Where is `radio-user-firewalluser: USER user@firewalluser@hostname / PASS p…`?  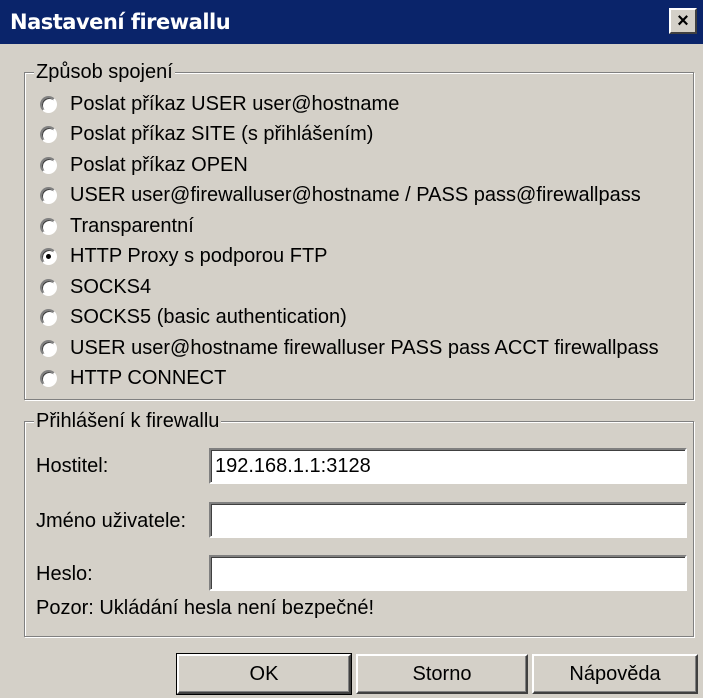
radio-user-firewalluser: USER user@firewalluser@hostname / PASS p… is located at coordinates (340, 195).